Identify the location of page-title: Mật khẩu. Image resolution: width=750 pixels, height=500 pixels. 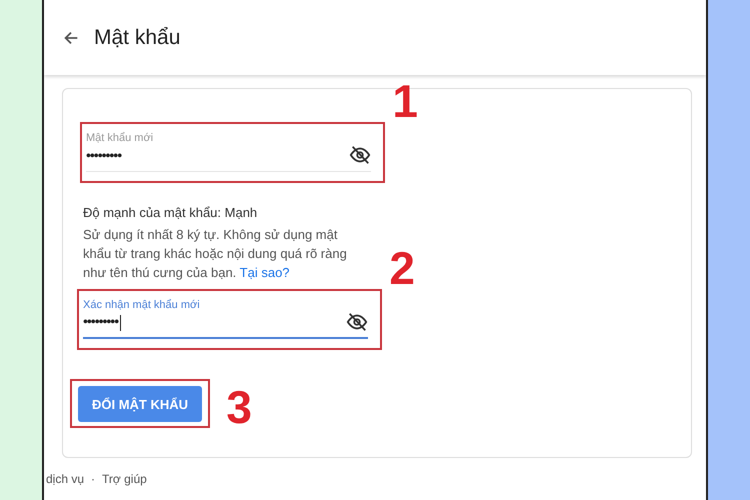
(137, 38).